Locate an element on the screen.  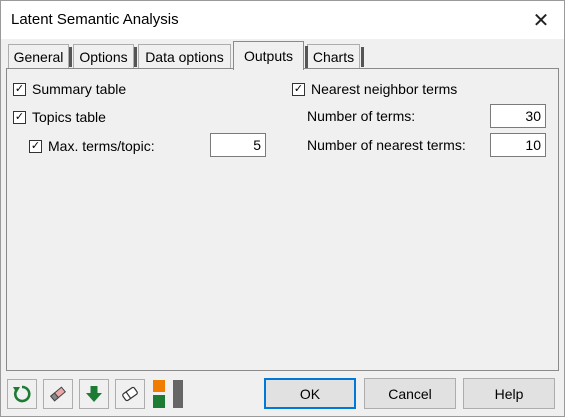
tab-data-options-label: Data options is located at coordinates (184, 56).